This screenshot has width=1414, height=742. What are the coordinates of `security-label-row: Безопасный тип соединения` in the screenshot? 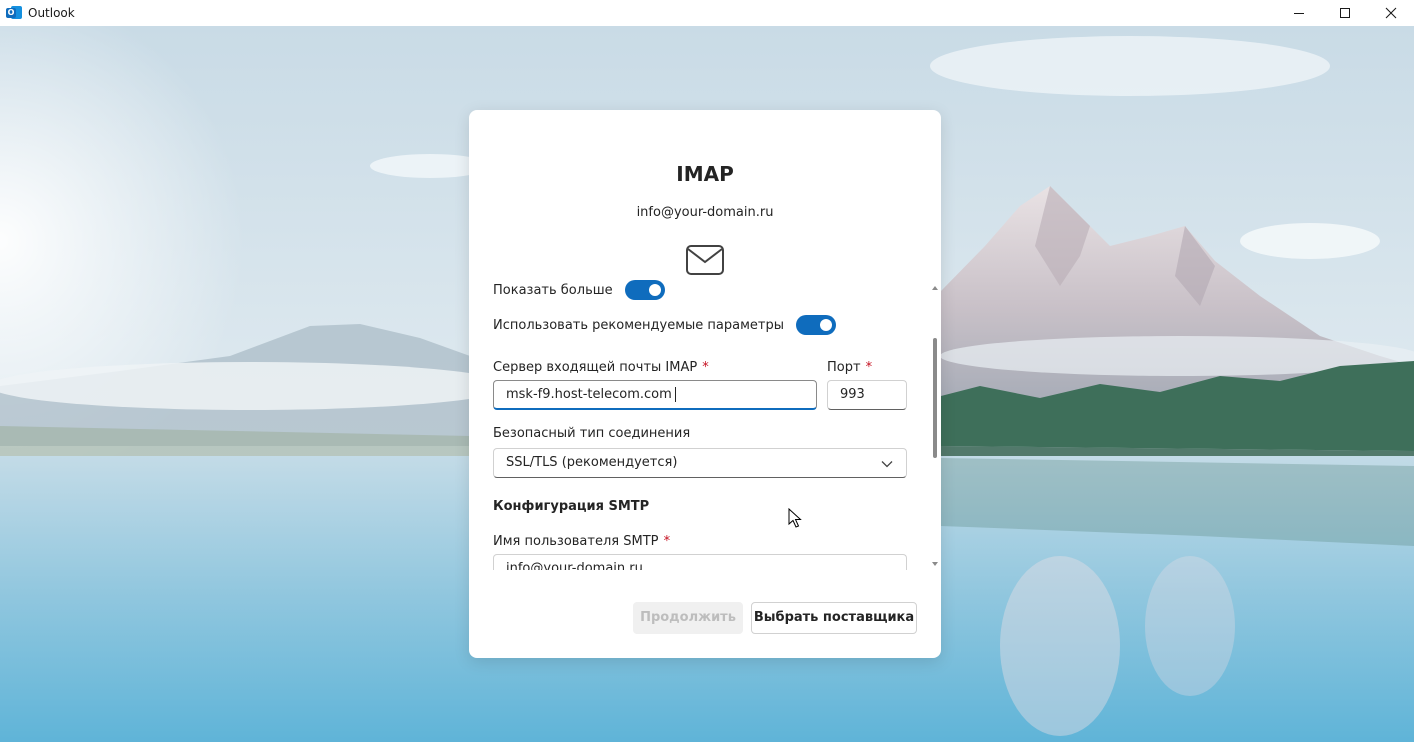 It's located at (591, 433).